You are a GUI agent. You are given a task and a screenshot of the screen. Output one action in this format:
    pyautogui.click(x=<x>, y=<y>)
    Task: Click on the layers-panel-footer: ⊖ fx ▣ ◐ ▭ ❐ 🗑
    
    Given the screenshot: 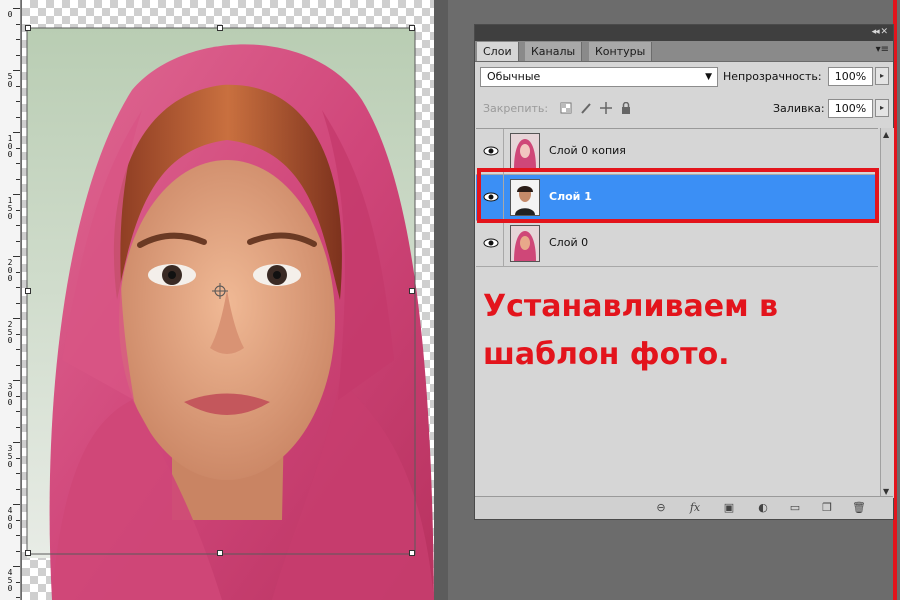 What is the action you would take?
    pyautogui.click(x=684, y=507)
    